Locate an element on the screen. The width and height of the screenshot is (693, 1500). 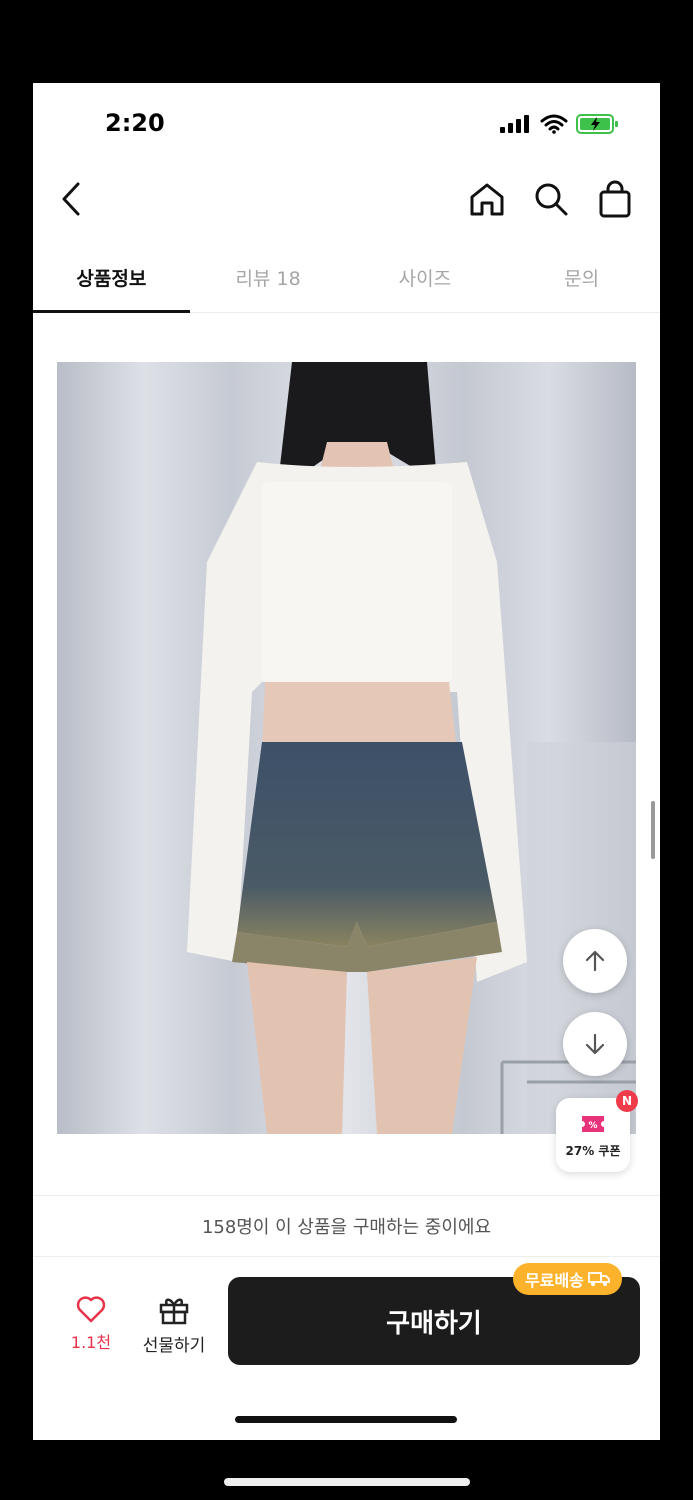
status-bar: 2:20 is located at coordinates (346, 124).